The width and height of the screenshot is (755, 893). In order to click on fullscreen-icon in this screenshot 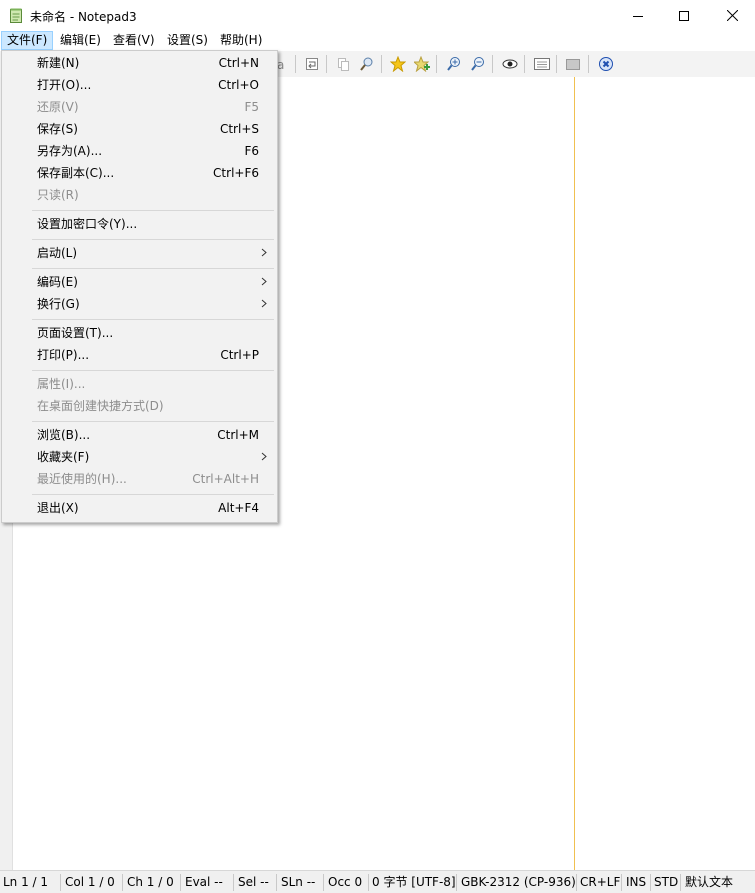, I will do `click(573, 64)`.